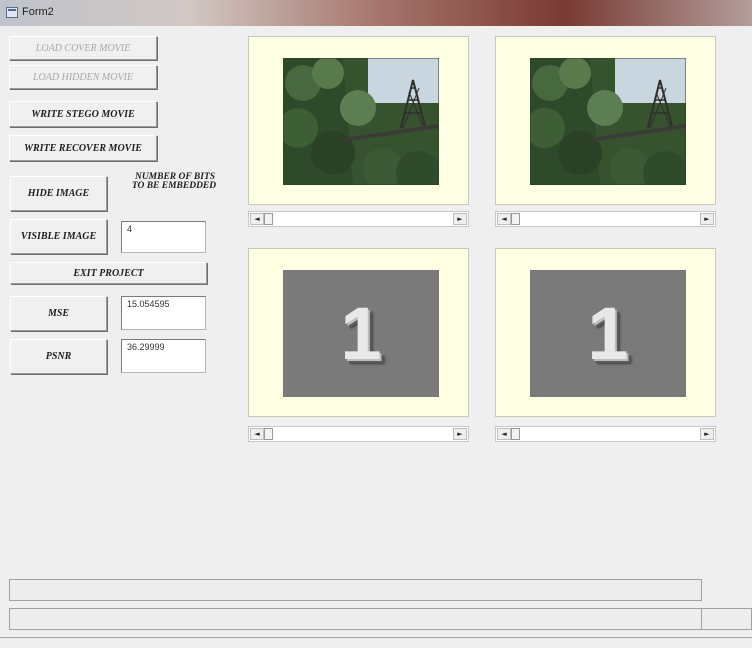 This screenshot has height=648, width=752. What do you see at coordinates (58, 313) in the screenshot?
I see `mse-button: MSE` at bounding box center [58, 313].